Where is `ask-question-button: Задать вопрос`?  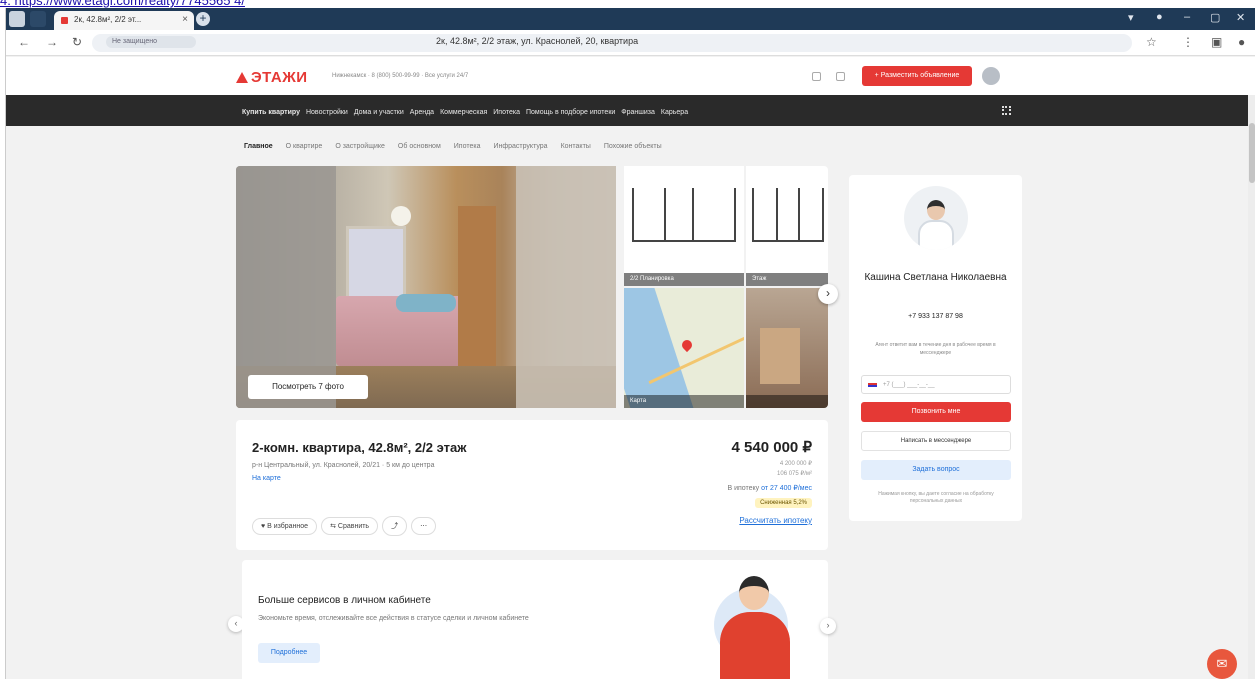
ask-question-button: Задать вопрос is located at coordinates (936, 470).